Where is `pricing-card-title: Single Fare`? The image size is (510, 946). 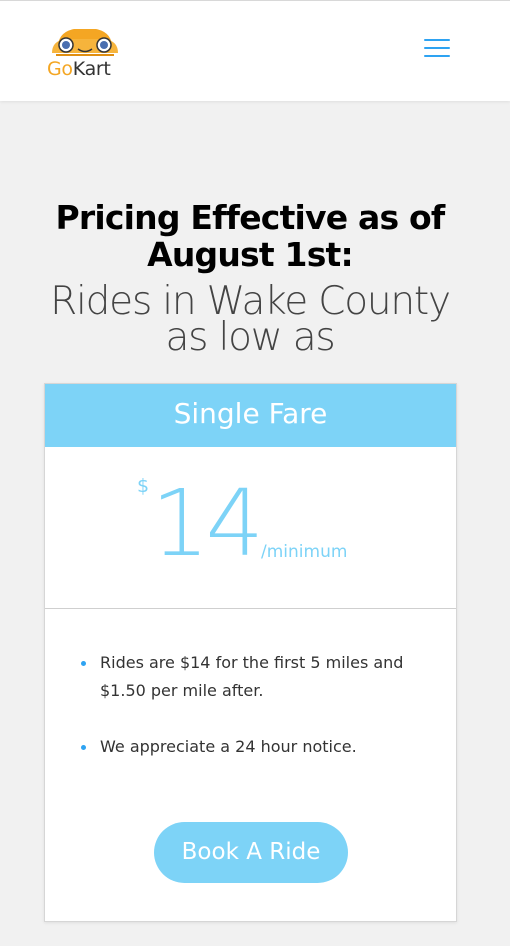 pricing-card-title: Single Fare is located at coordinates (250, 415).